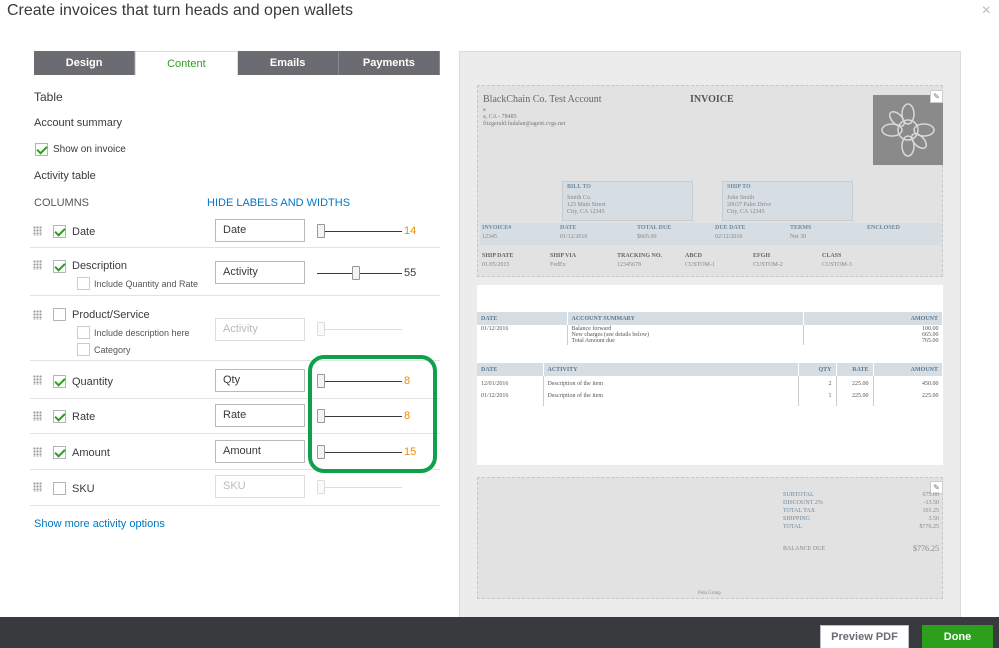 The width and height of the screenshot is (999, 648). I want to click on column-row-date: Date Date 14, so click(235, 231).